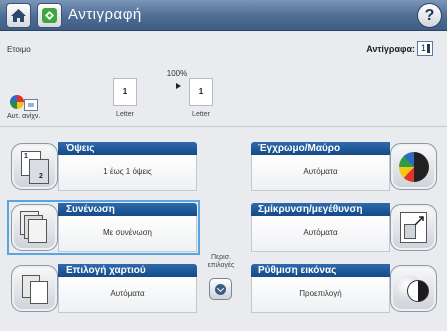  I want to click on paper-select-title: Επιλογή χαρτιού, so click(127, 270).